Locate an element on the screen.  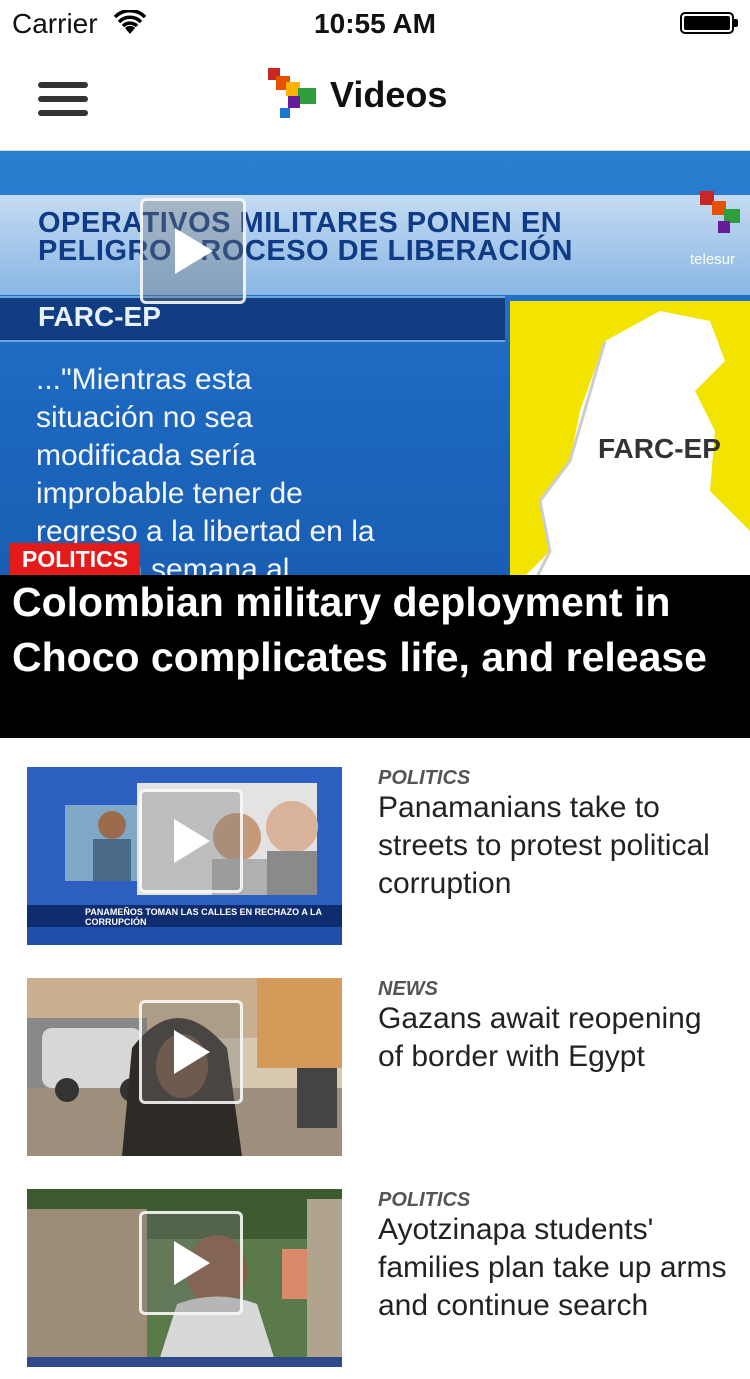
status-bar: Carrier 10:55 AM is located at coordinates (375, 25).